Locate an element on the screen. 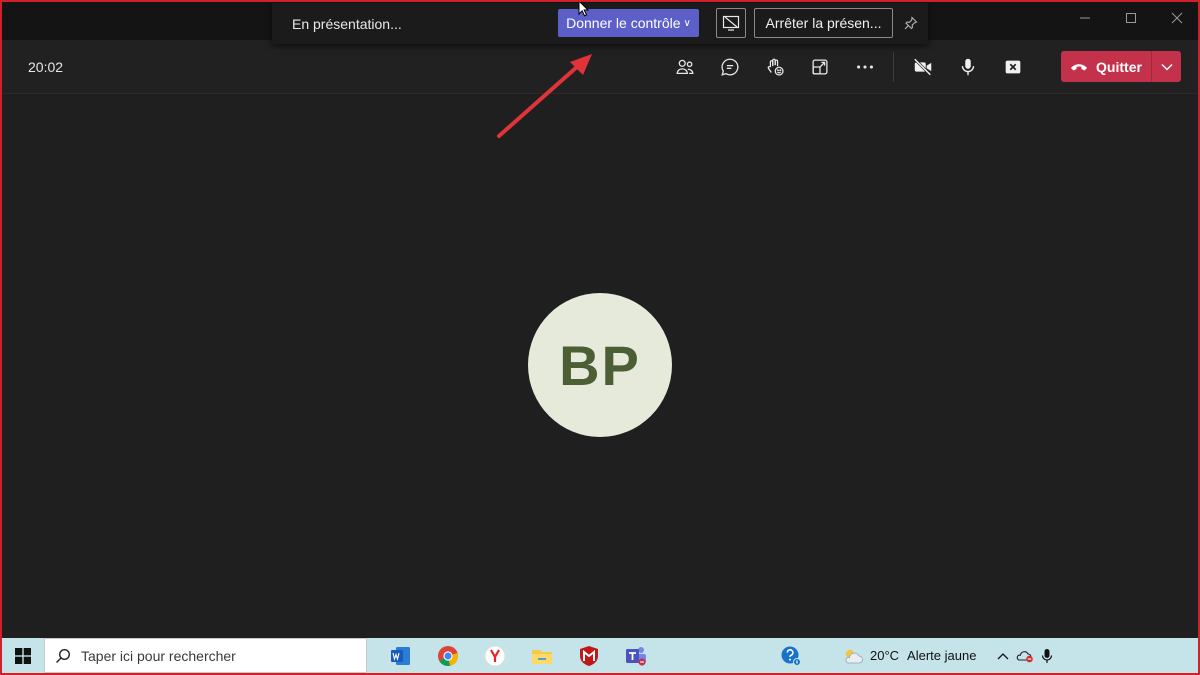 This screenshot has height=675, width=1200. cloud-error-icon is located at coordinates (1024, 656).